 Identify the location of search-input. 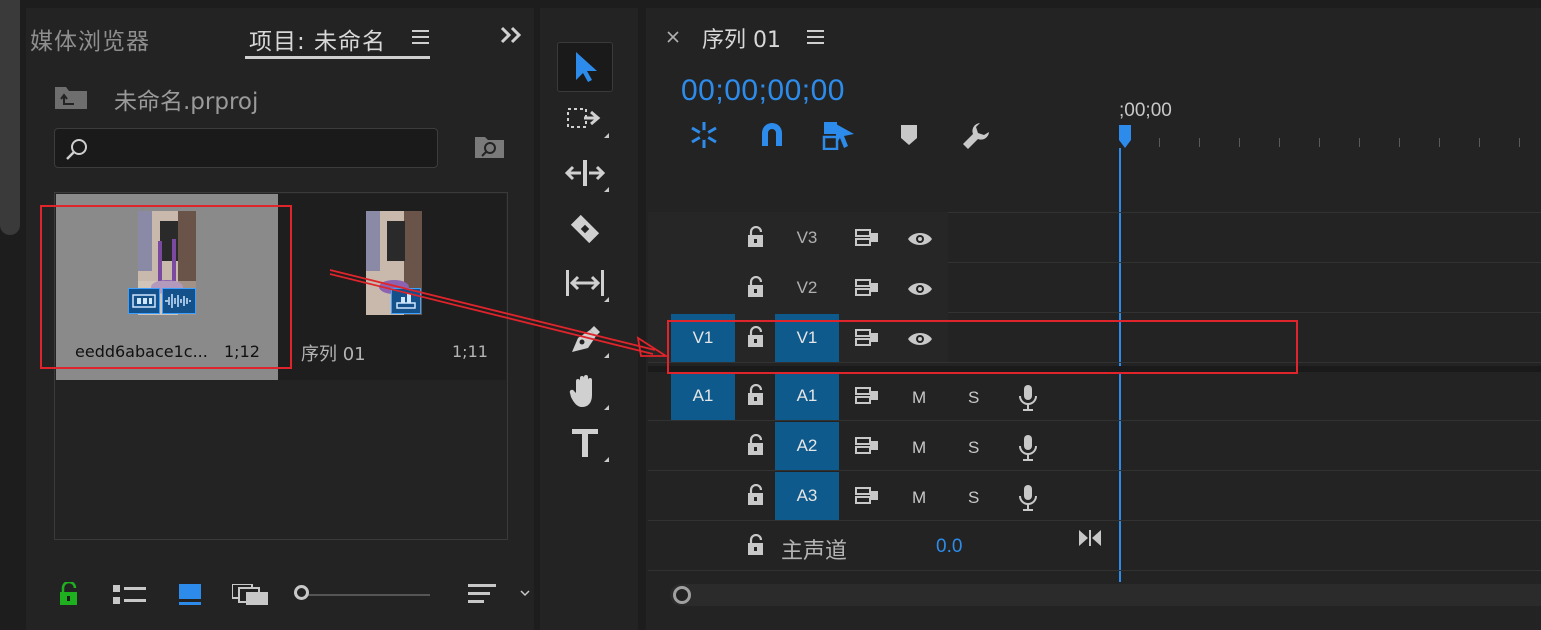
(262, 149).